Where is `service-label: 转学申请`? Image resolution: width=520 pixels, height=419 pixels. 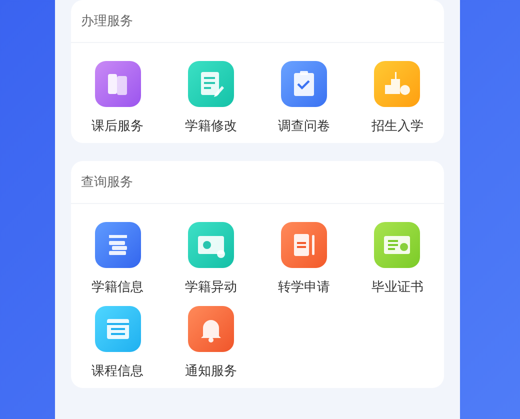 service-label: 转学申请 is located at coordinates (304, 287).